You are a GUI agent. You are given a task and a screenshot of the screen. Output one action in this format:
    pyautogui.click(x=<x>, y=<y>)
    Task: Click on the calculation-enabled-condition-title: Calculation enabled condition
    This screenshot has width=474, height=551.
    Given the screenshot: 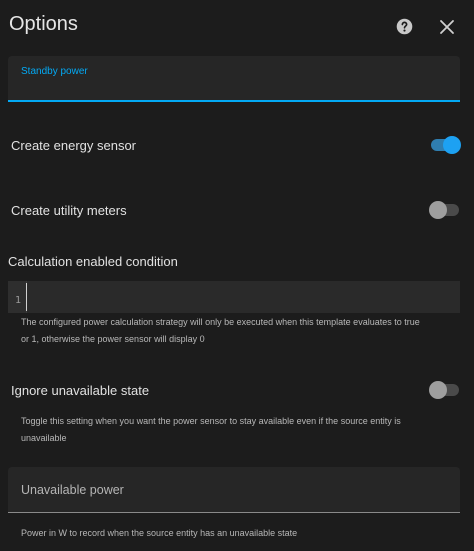 What is the action you would take?
    pyautogui.click(x=93, y=261)
    